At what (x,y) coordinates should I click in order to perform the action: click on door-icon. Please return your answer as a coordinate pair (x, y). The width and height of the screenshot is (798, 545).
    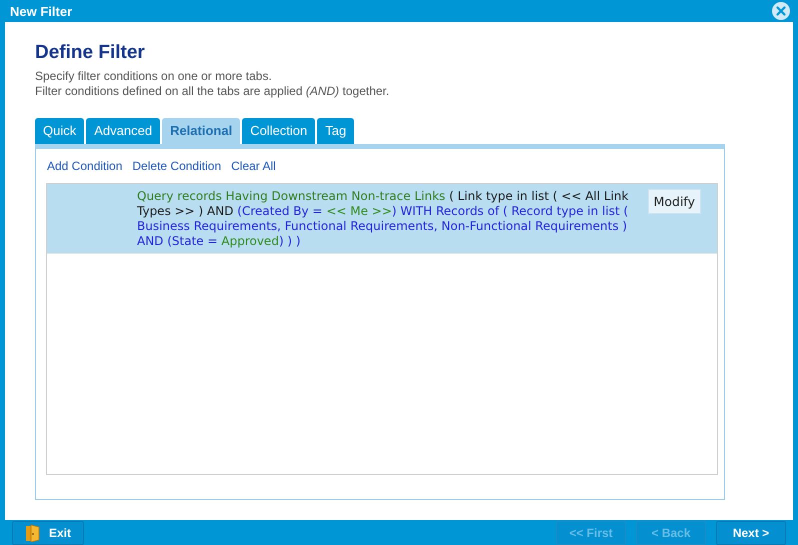
    Looking at the image, I should click on (33, 533).